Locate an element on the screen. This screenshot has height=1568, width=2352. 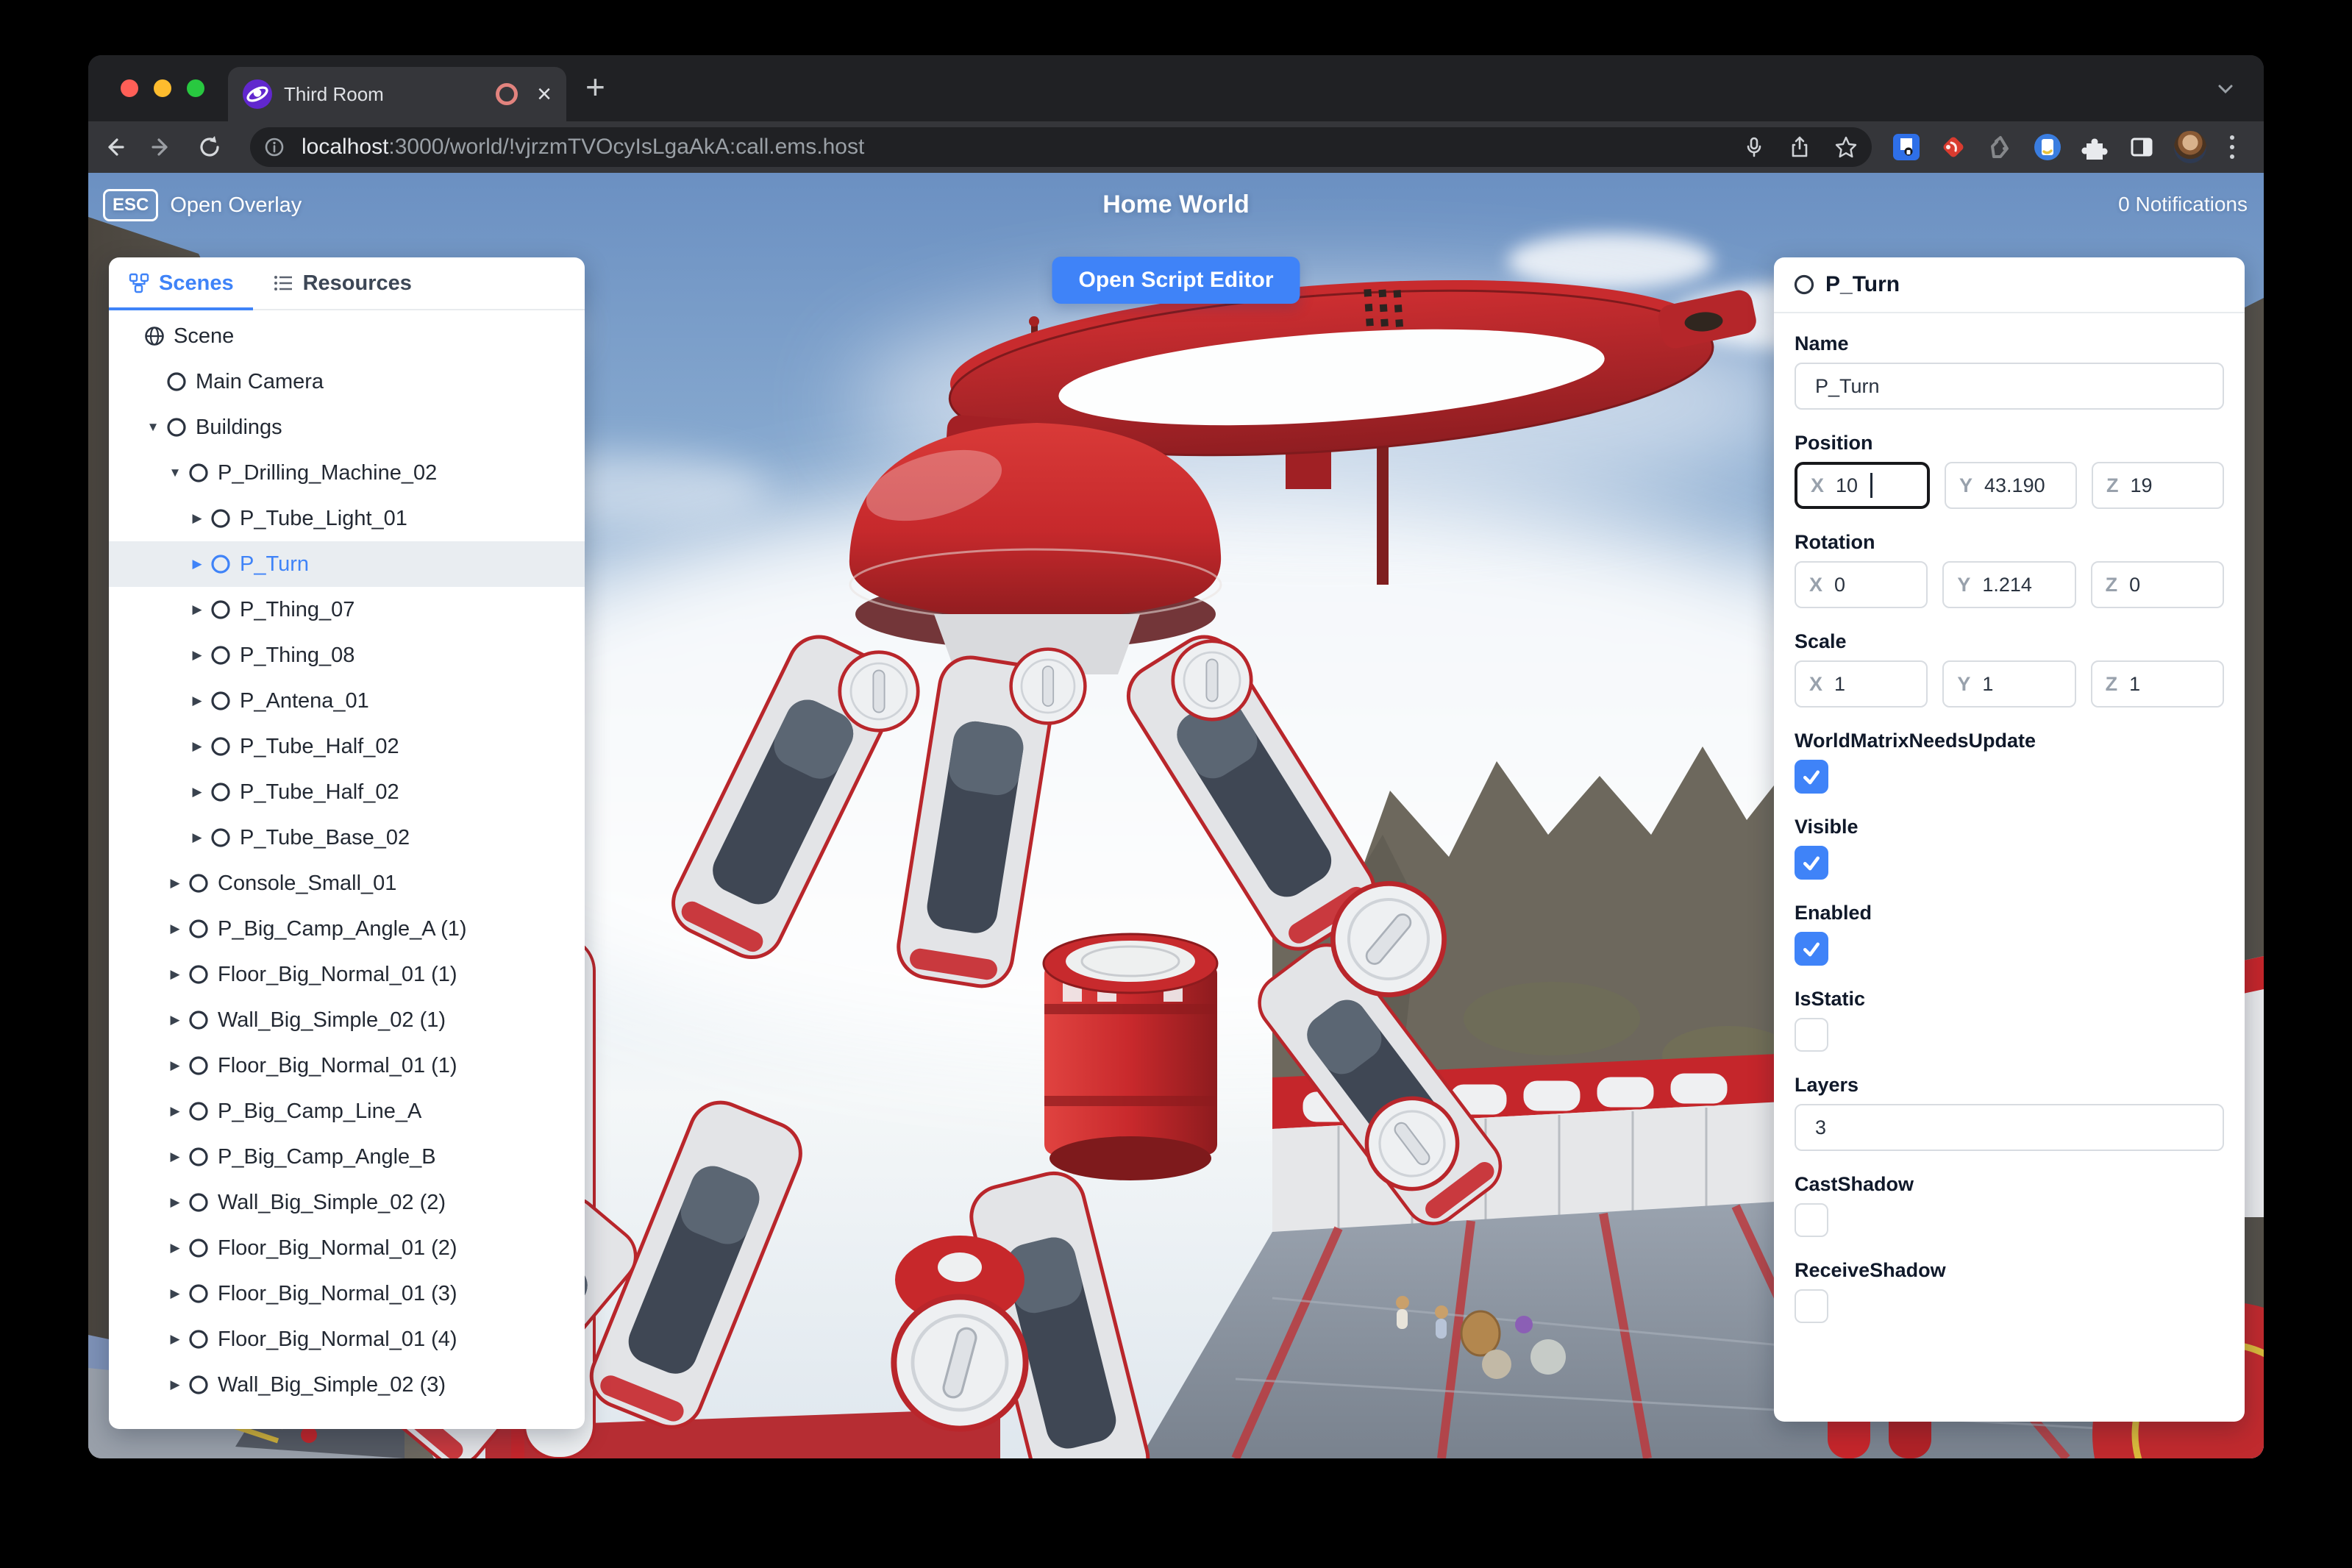
tree-item: ▶ P_Thing_07 is located at coordinates (347, 609).